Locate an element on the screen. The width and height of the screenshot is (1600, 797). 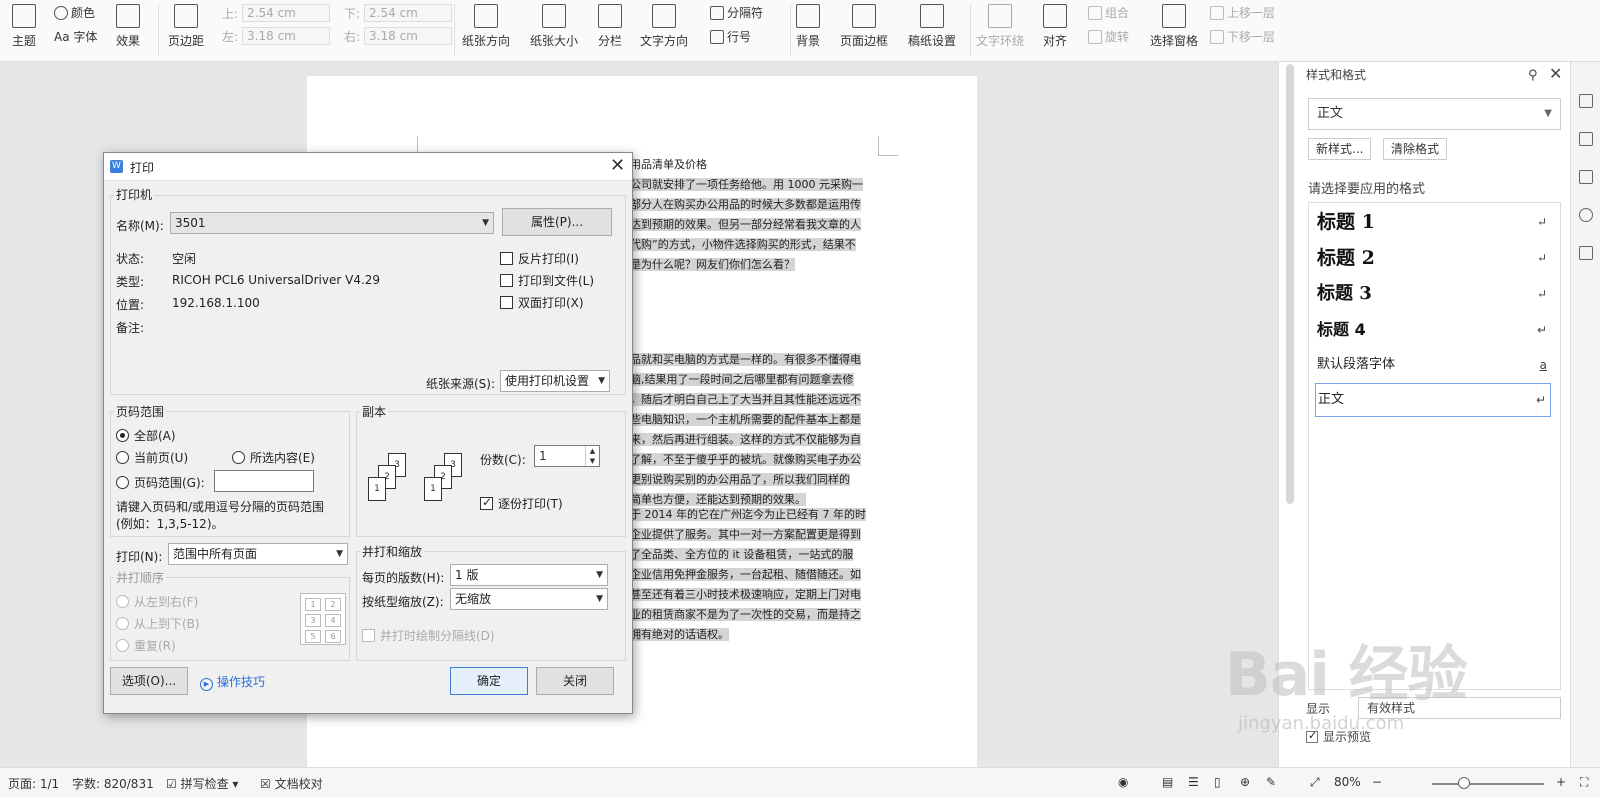
printer-status: 空闲 is located at coordinates (184, 259).